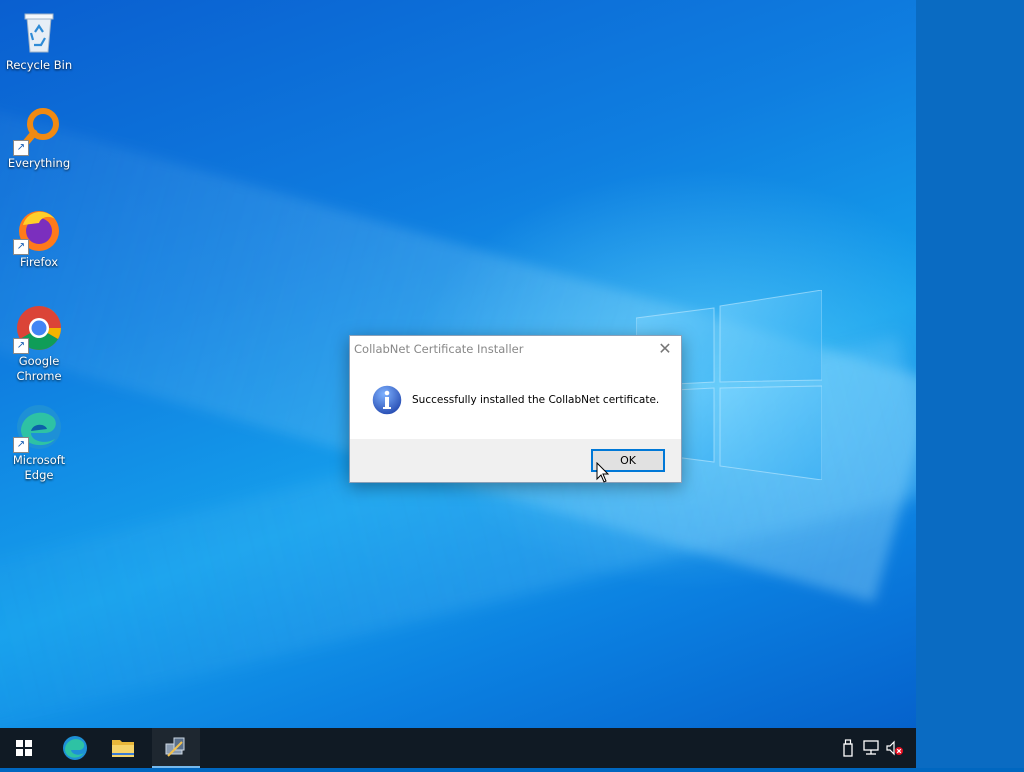 This screenshot has width=1024, height=772. I want to click on file-explorer-icon, so click(123, 748).